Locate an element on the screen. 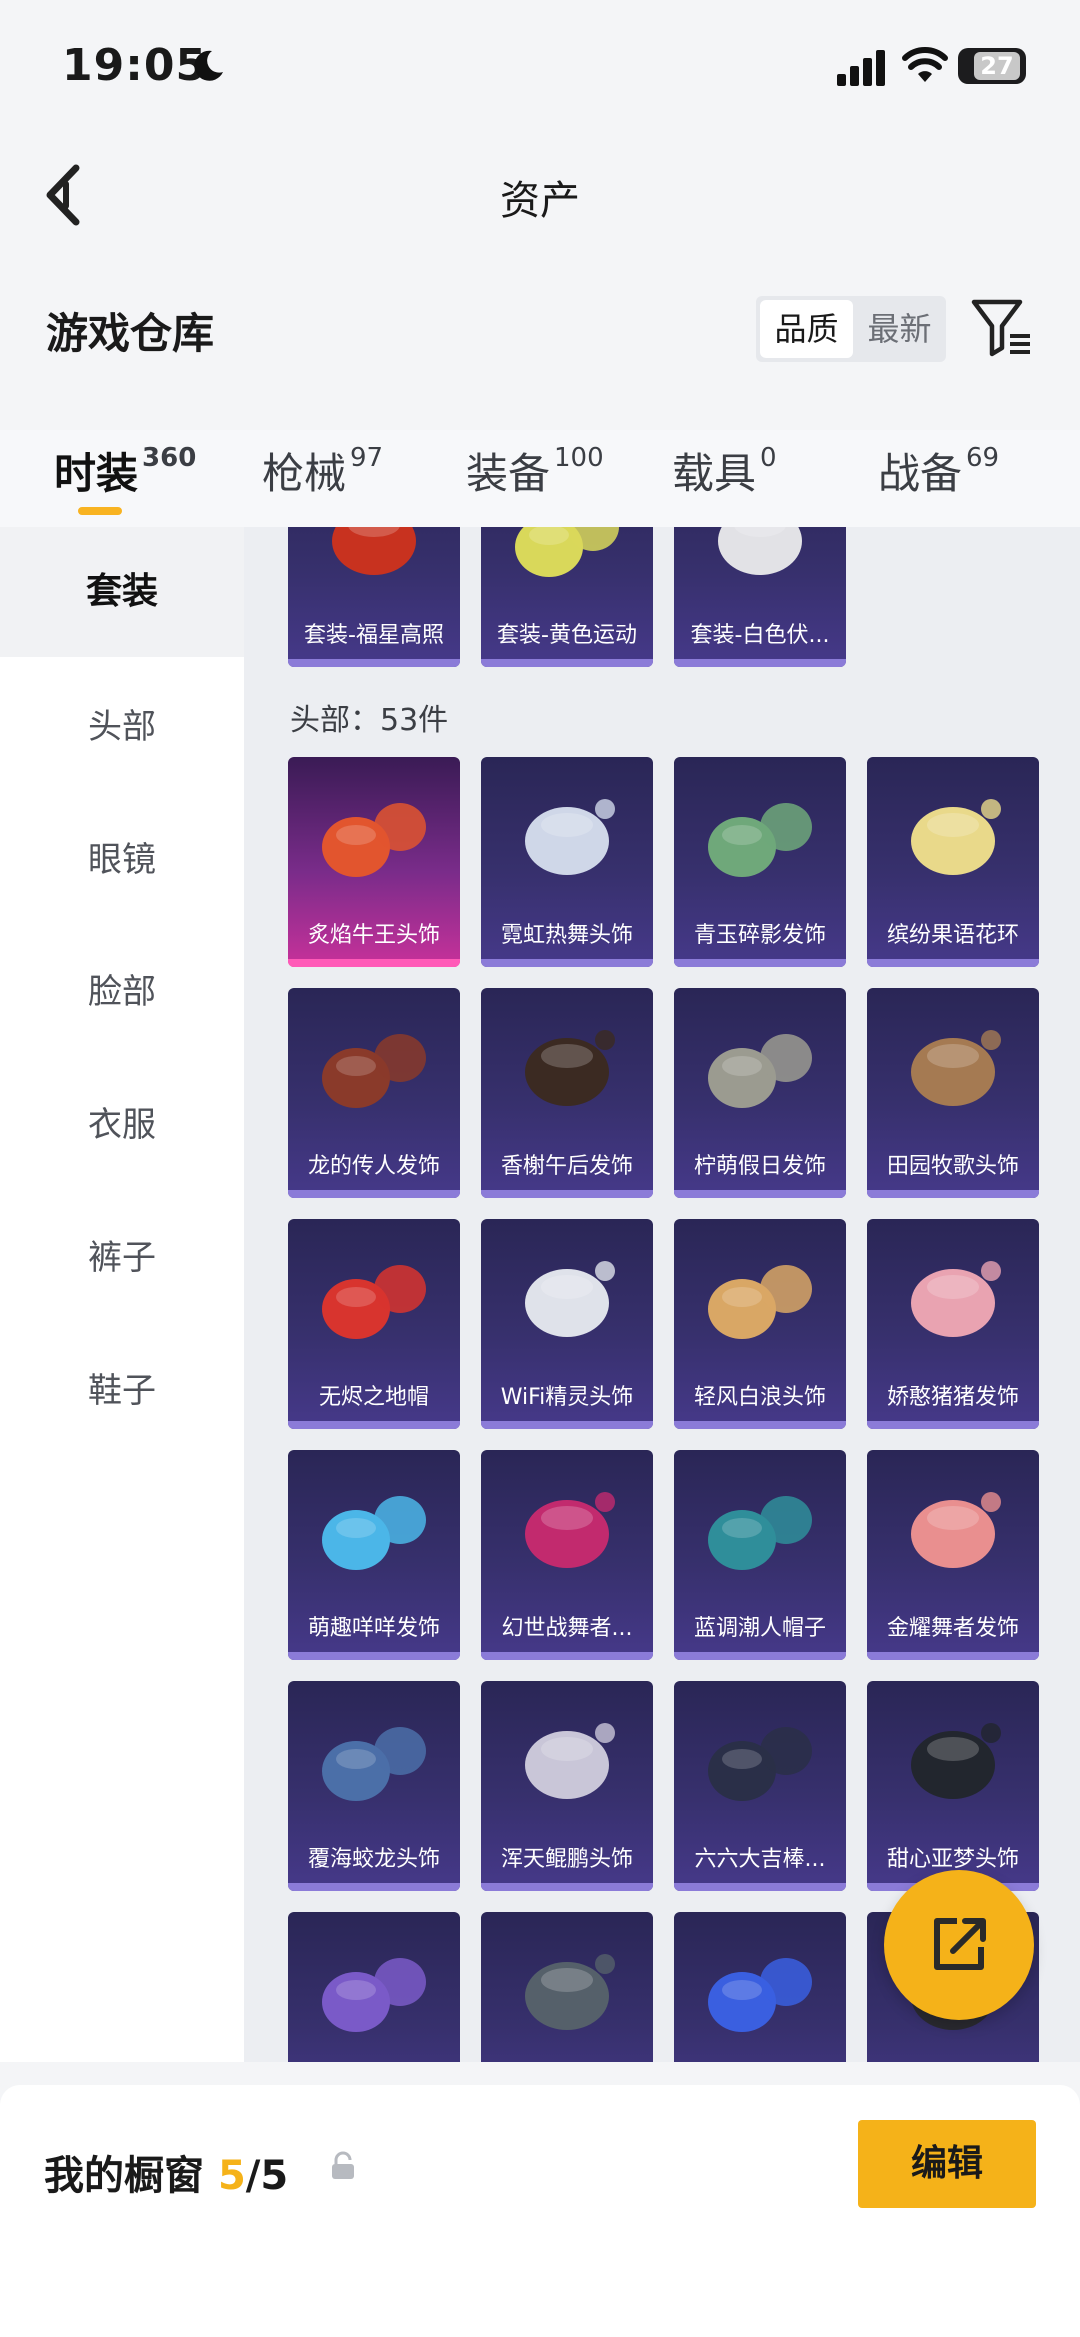 Image resolution: width=1080 pixels, height=2337 pixels. sidebar-item-head: 头部 is located at coordinates (122, 727).